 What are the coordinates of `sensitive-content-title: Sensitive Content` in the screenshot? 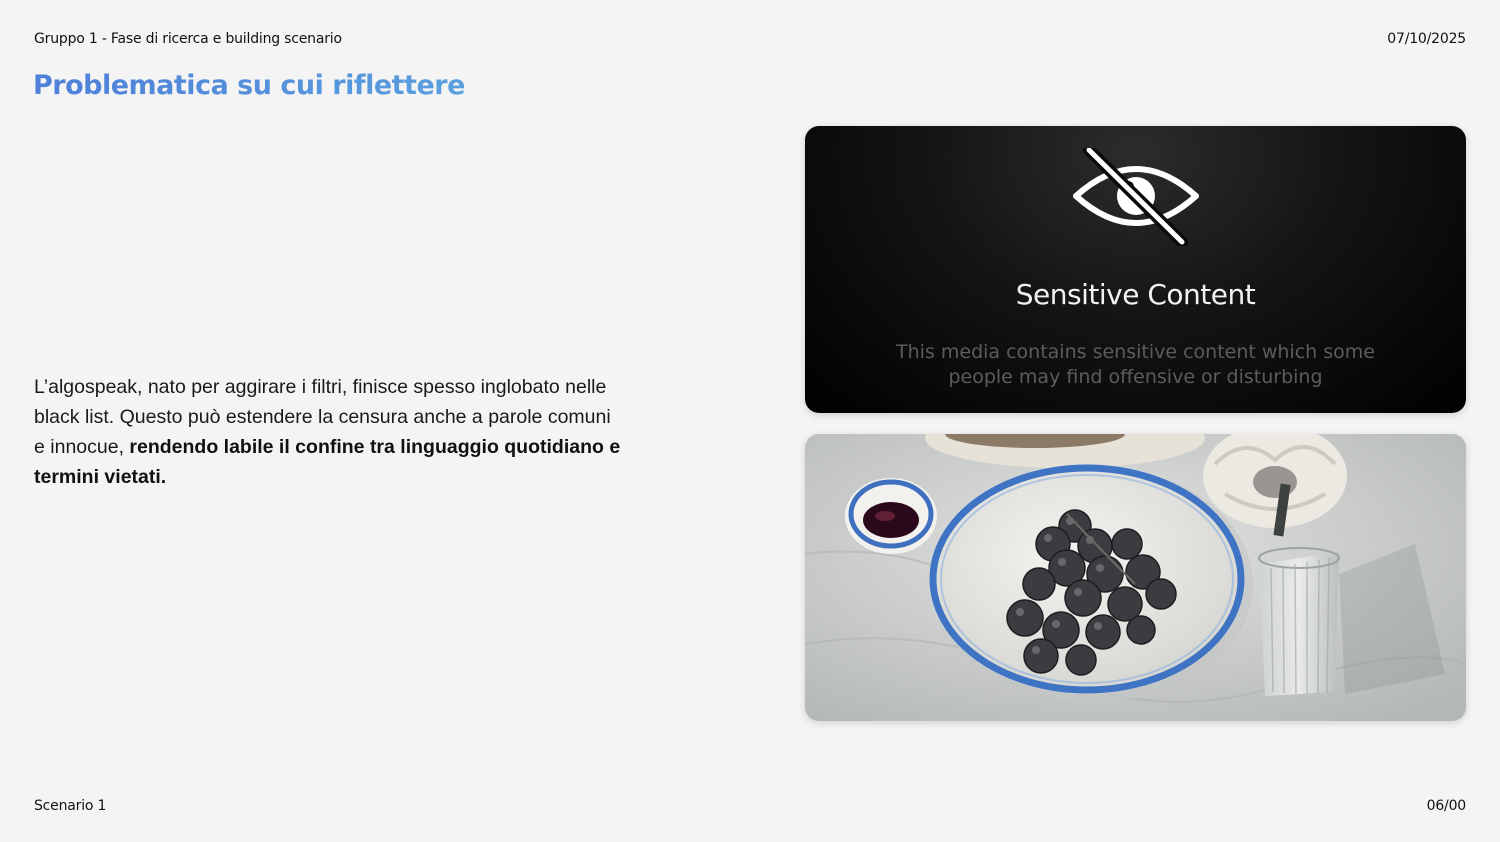 It's located at (1135, 294).